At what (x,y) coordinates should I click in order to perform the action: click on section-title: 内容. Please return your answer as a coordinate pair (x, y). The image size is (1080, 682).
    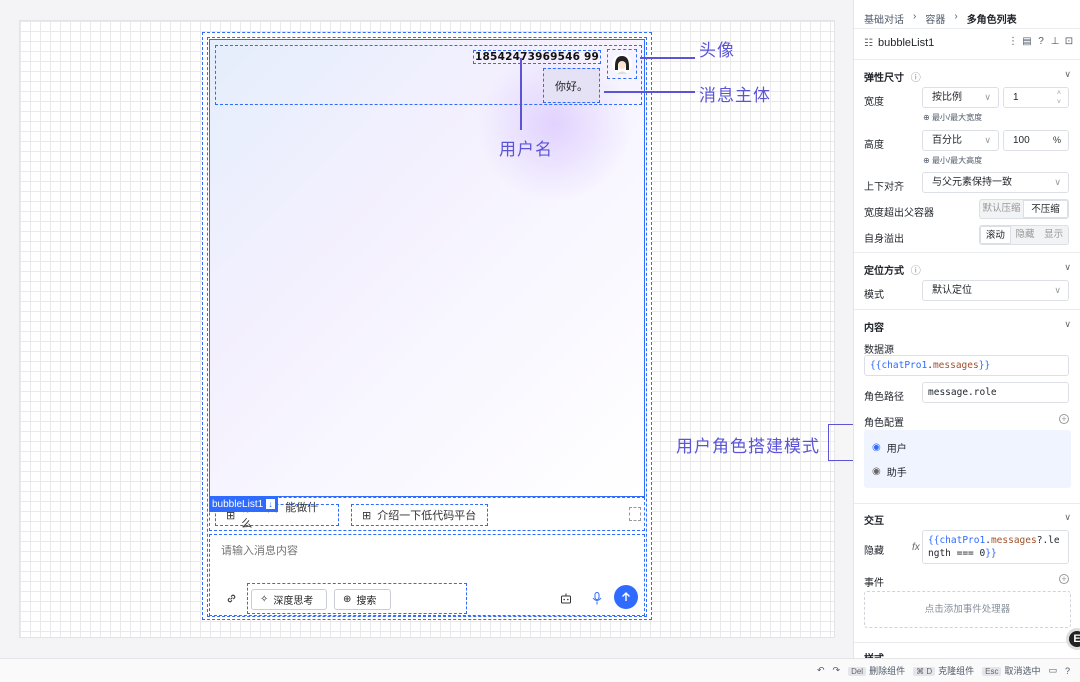
    Looking at the image, I should click on (874, 328).